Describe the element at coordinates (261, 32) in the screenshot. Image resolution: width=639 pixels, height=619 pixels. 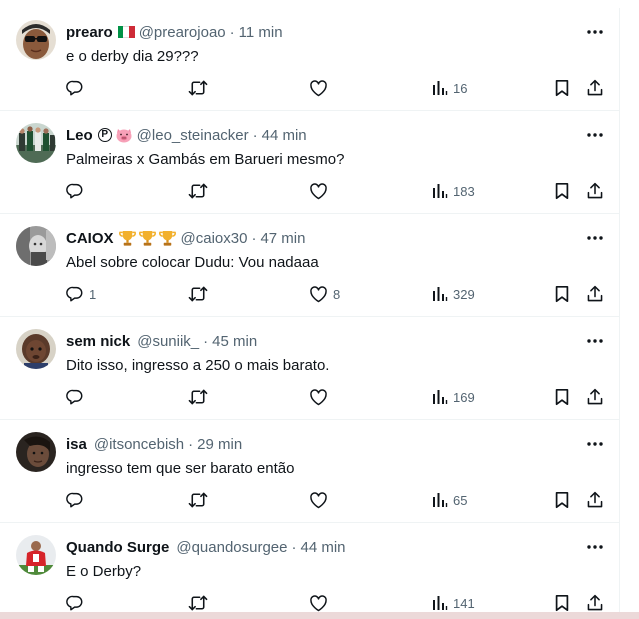
I see `timestamp: 11 min` at that location.